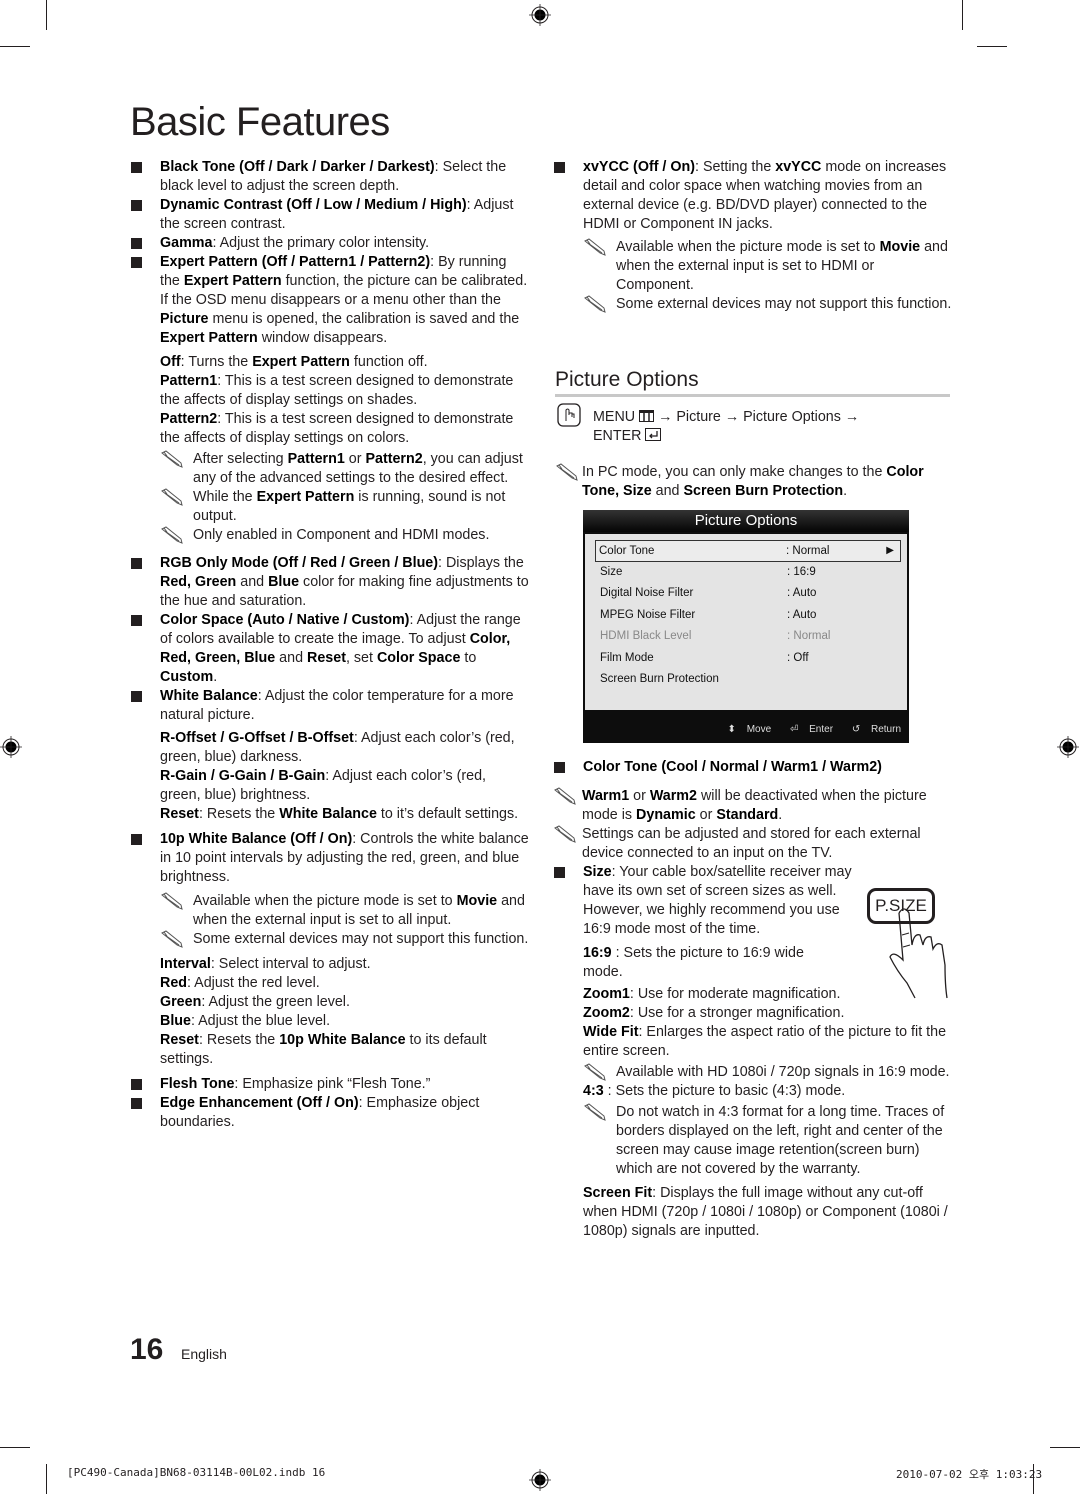 The image size is (1080, 1494). What do you see at coordinates (627, 379) in the screenshot?
I see `section-heading: Picture Options` at bounding box center [627, 379].